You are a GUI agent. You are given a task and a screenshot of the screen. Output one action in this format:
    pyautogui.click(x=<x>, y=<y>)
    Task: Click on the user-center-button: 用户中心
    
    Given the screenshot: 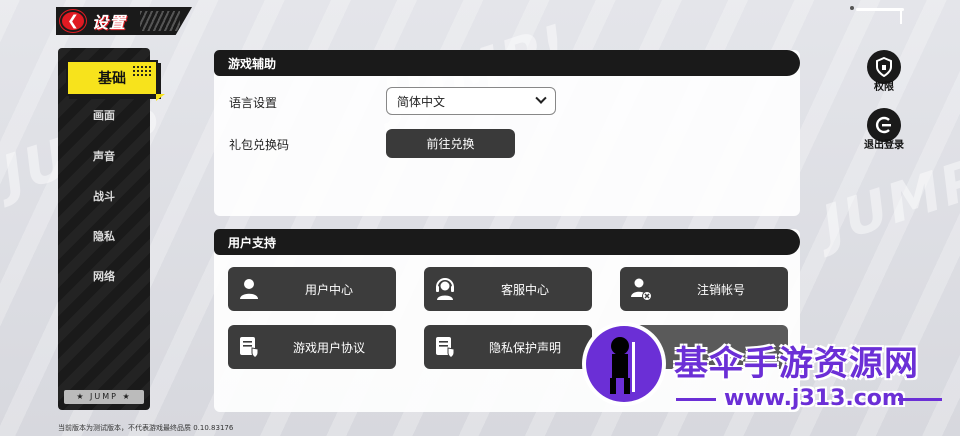 What is the action you would take?
    pyautogui.click(x=312, y=289)
    